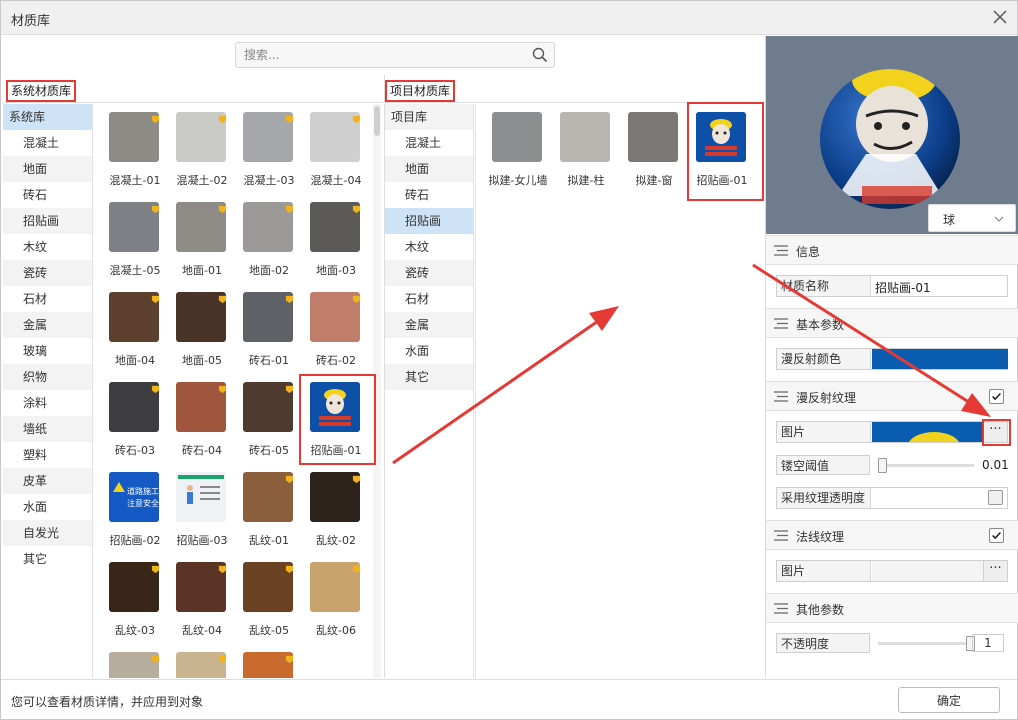 The image size is (1018, 720). What do you see at coordinates (336, 150) in the screenshot?
I see `system-material-tile: 混凝土-04` at bounding box center [336, 150].